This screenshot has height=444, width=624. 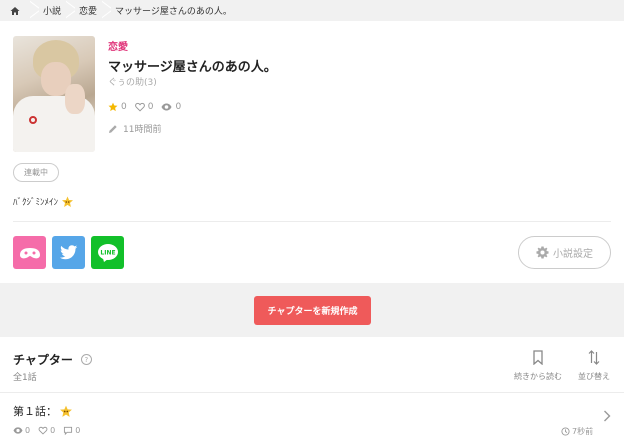 I want to click on share-line-button: LINE, so click(x=107, y=252).